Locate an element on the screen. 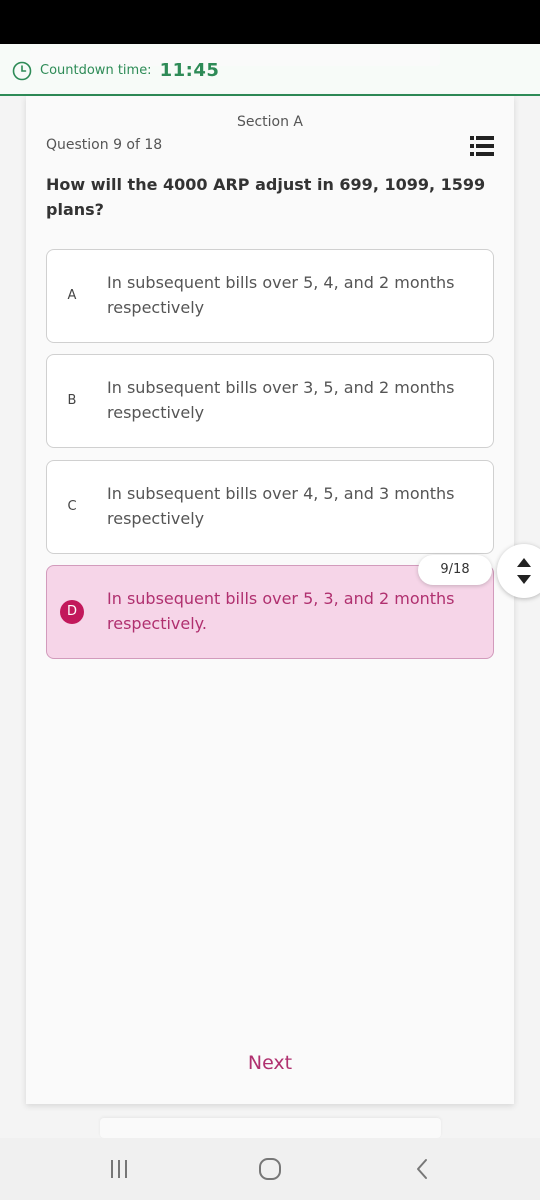 Image resolution: width=540 pixels, height=1200 pixels. navigation-bar is located at coordinates (270, 1169).